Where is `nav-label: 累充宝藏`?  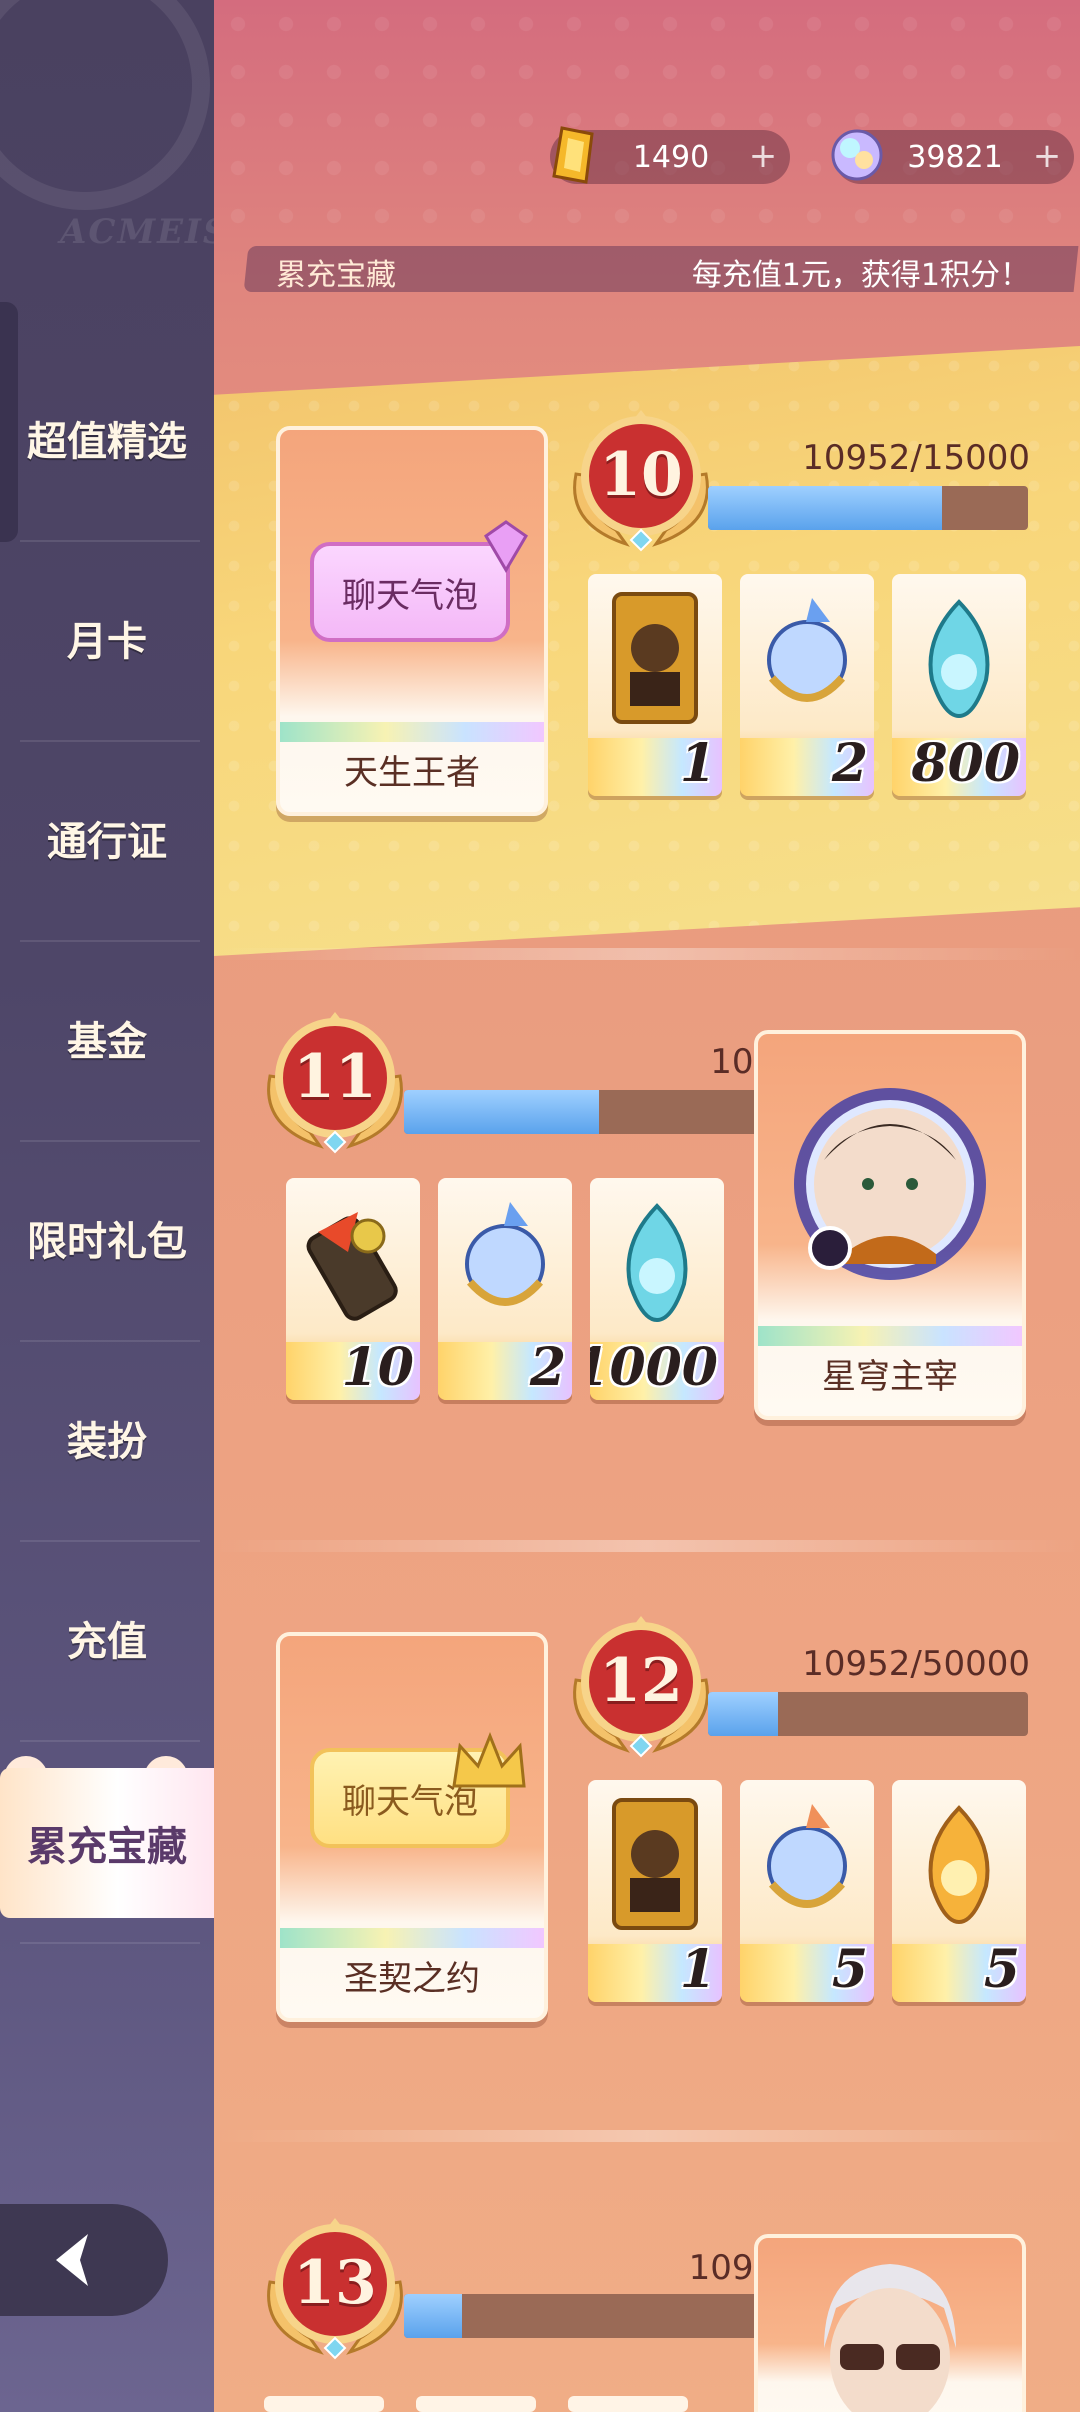 nav-label: 累充宝藏 is located at coordinates (107, 1847).